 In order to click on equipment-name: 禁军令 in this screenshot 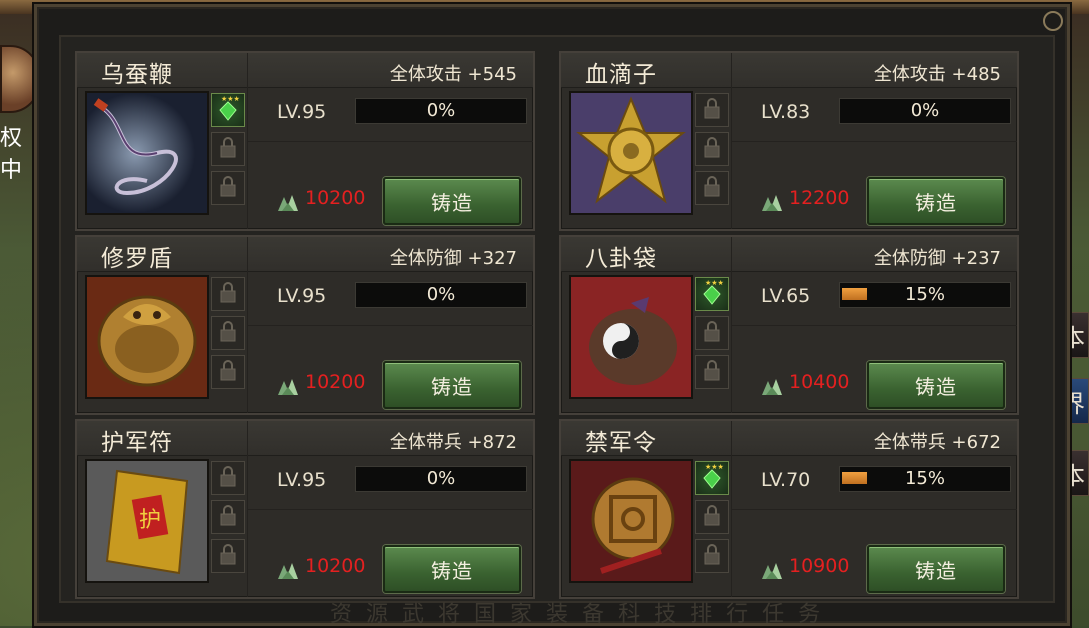, I will do `click(621, 443)`.